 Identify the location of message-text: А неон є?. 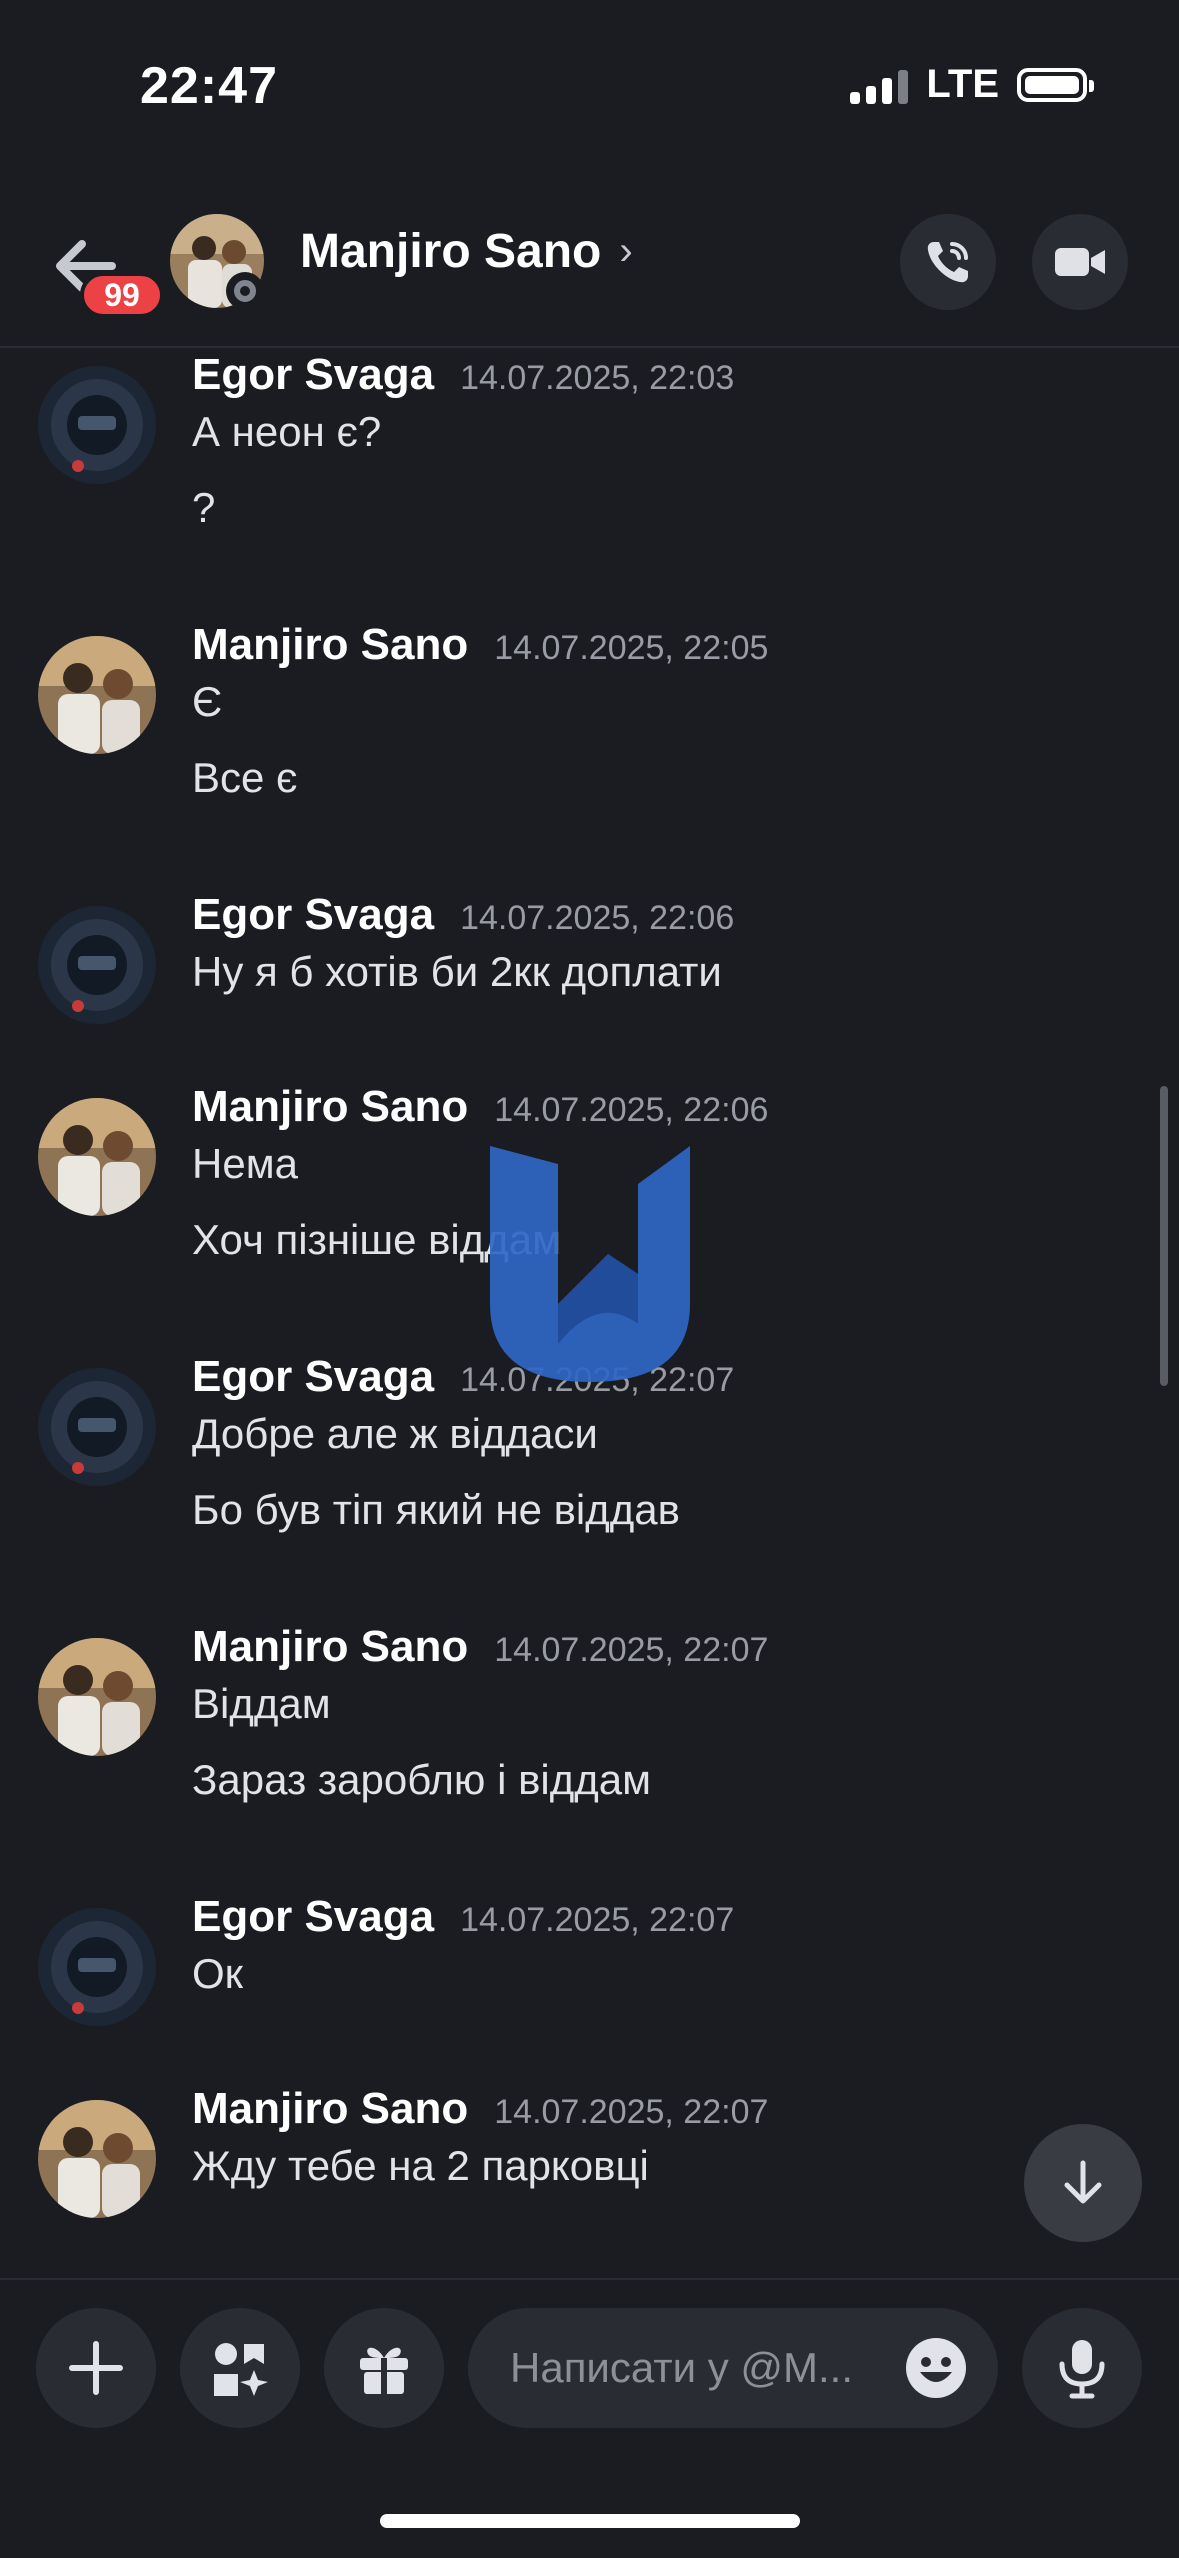
(286, 432).